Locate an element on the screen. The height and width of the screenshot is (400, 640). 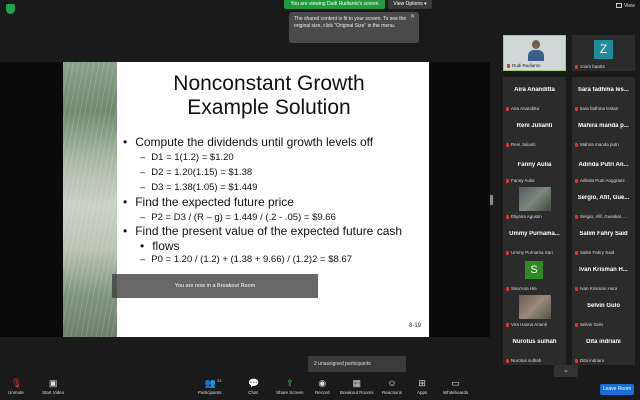
record-button: ◉ Record is located at coordinates (322, 387).